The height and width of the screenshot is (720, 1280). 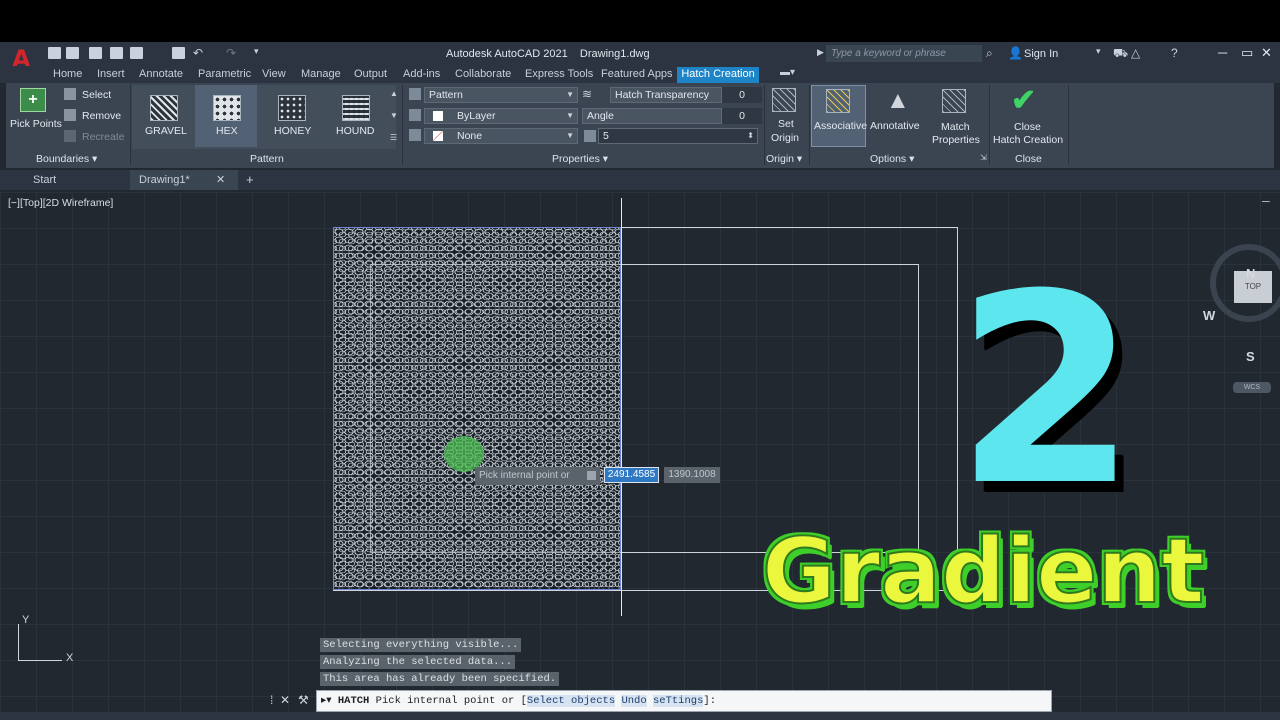 I want to click on coordinate-y-input: 1390.1008, so click(x=692, y=475).